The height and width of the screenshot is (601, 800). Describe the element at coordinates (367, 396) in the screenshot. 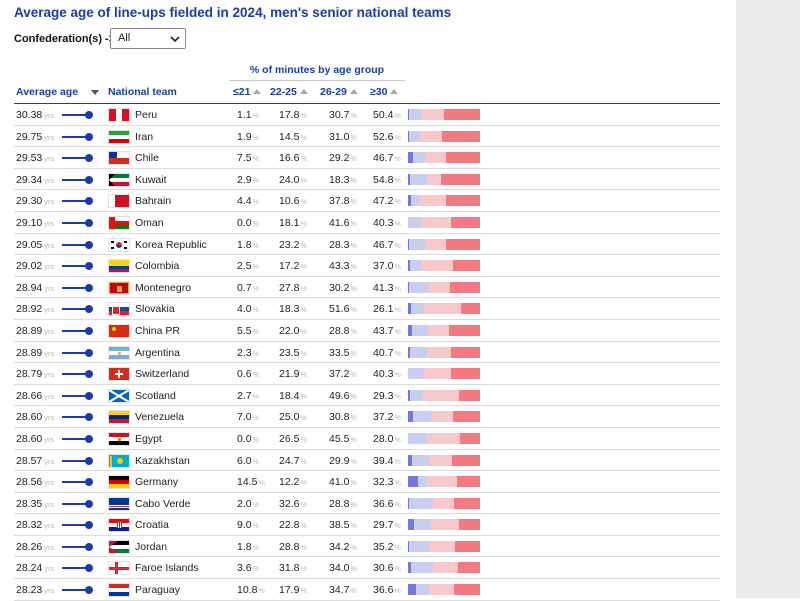

I see `table-row: 28.66yrsScotland2.7%18.4%49.6%29.3%` at that location.